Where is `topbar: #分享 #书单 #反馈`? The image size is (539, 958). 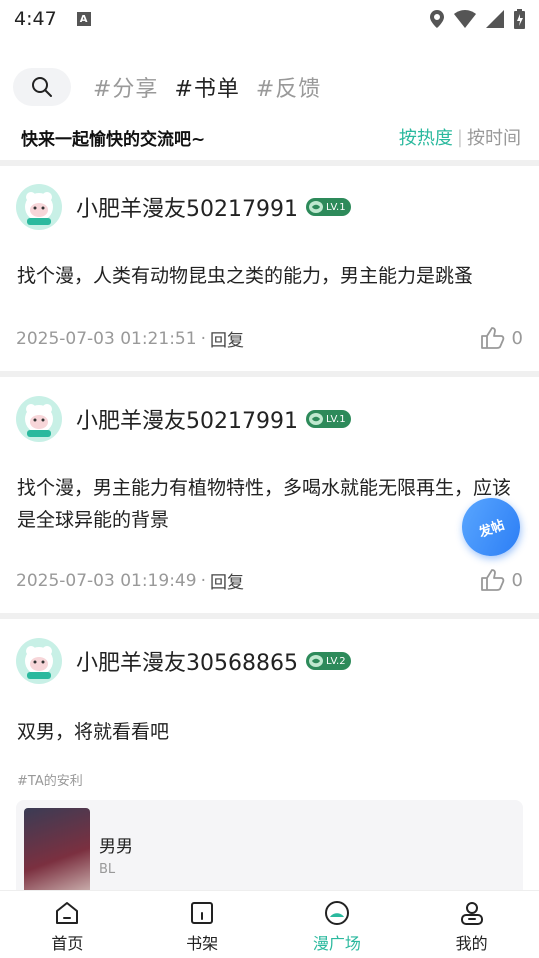
topbar: #分享 #书单 #反馈 is located at coordinates (269, 87).